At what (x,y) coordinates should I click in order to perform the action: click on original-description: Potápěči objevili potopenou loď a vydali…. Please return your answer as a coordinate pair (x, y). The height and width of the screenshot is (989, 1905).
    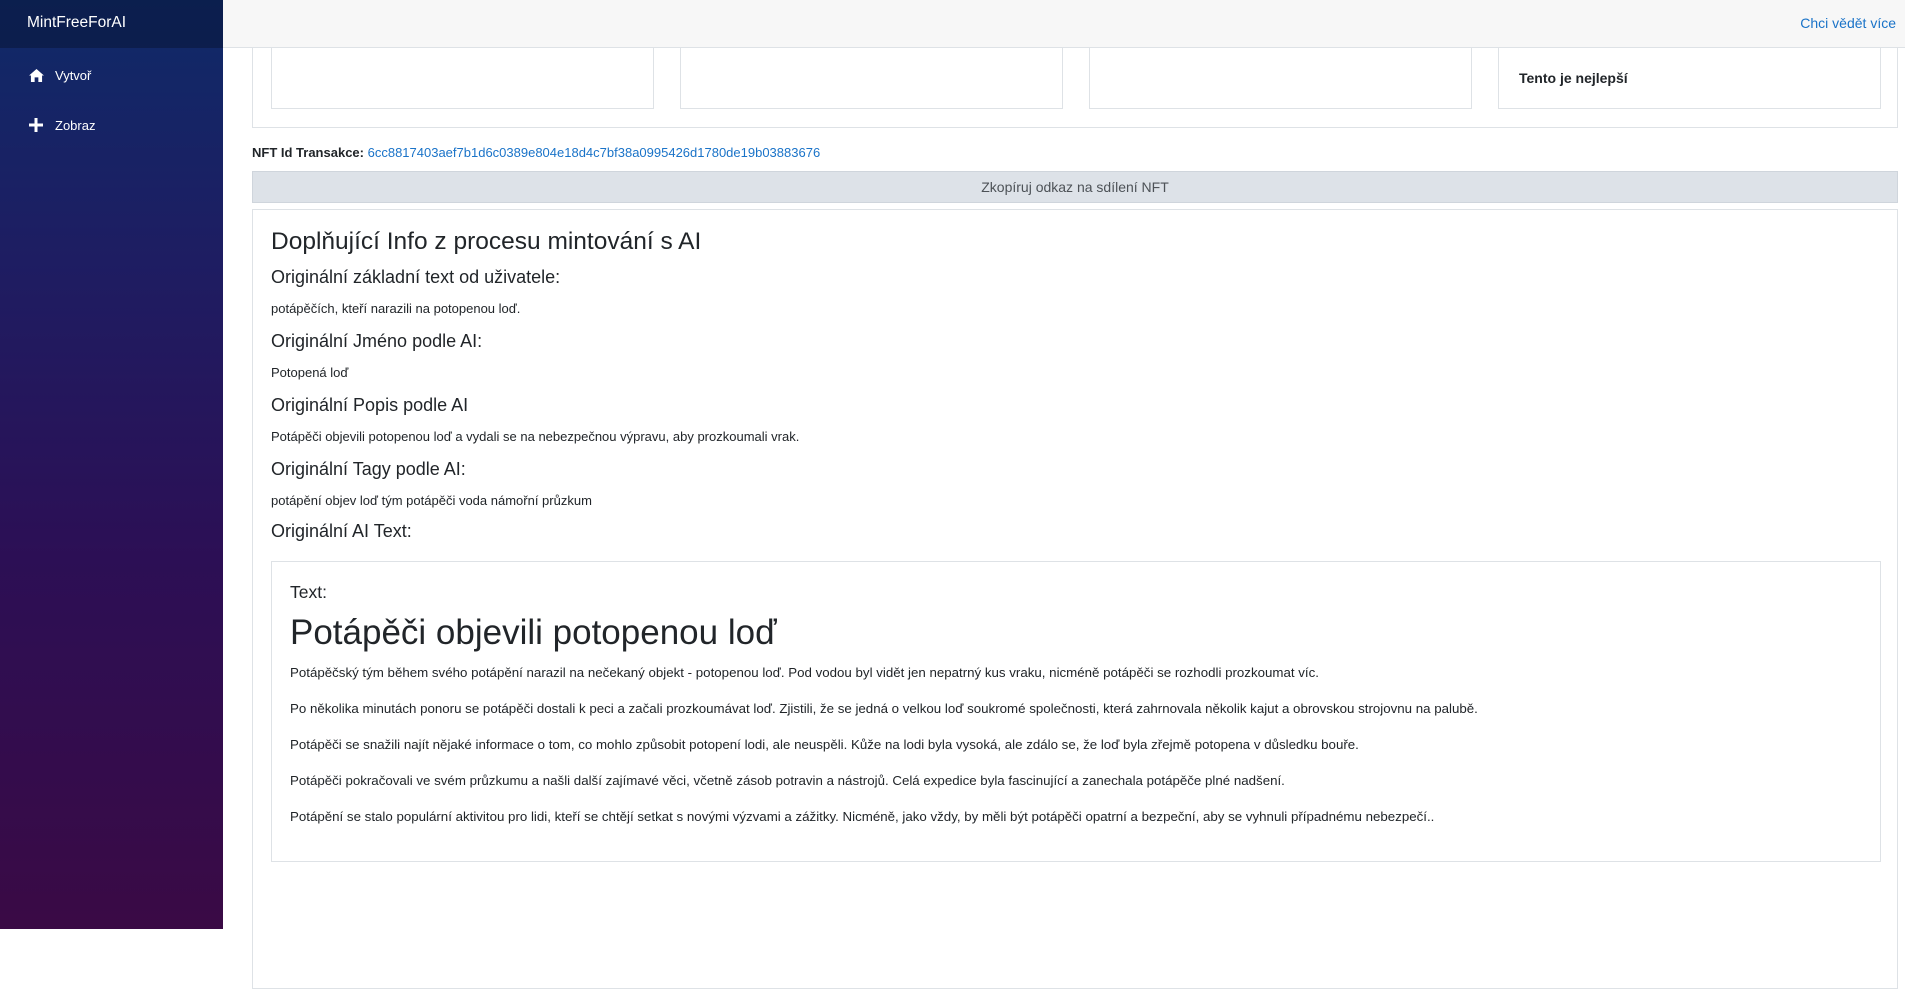
    Looking at the image, I should click on (535, 436).